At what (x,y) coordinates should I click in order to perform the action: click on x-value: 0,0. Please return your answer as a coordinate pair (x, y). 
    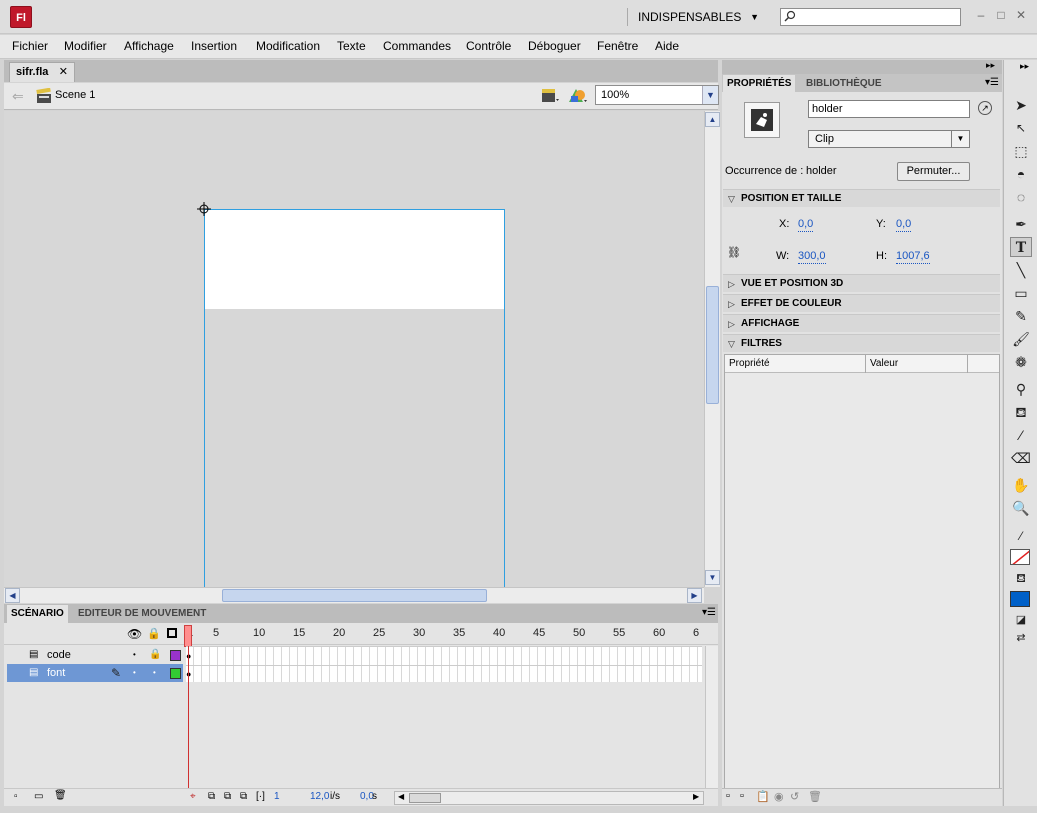
    Looking at the image, I should click on (806, 225).